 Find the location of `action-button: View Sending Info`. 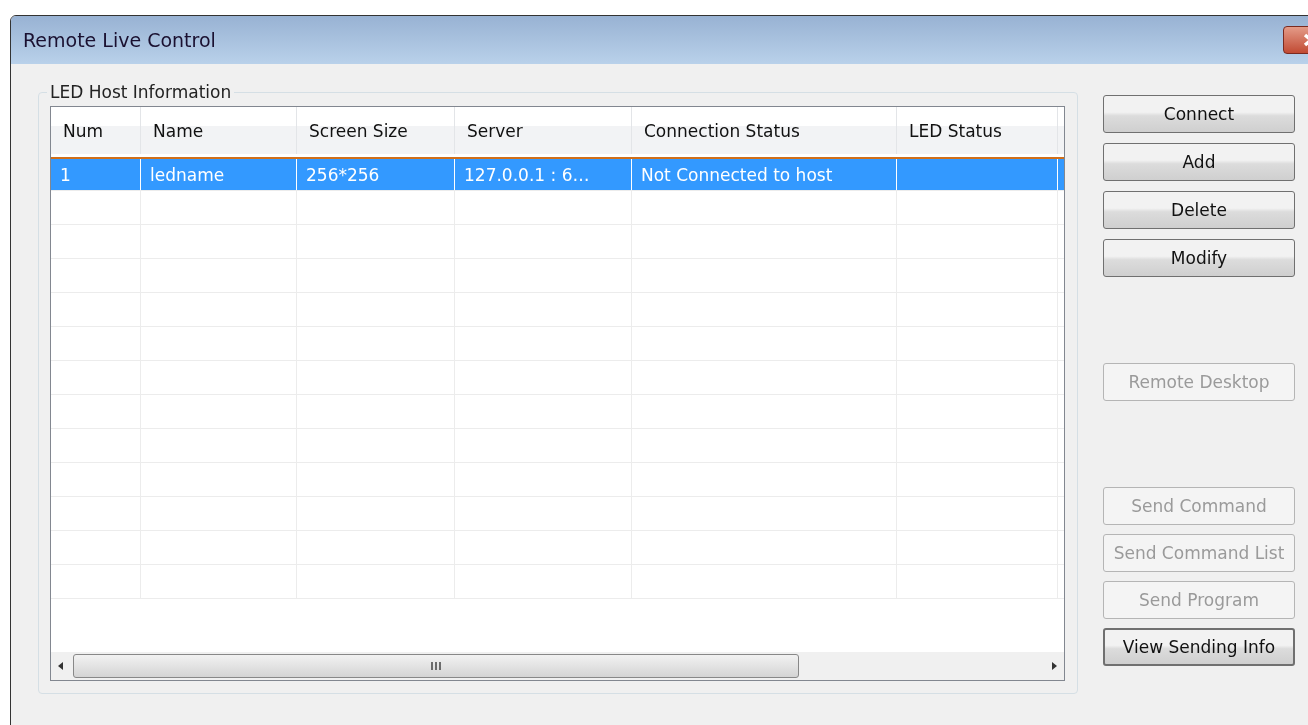

action-button: View Sending Info is located at coordinates (1199, 647).